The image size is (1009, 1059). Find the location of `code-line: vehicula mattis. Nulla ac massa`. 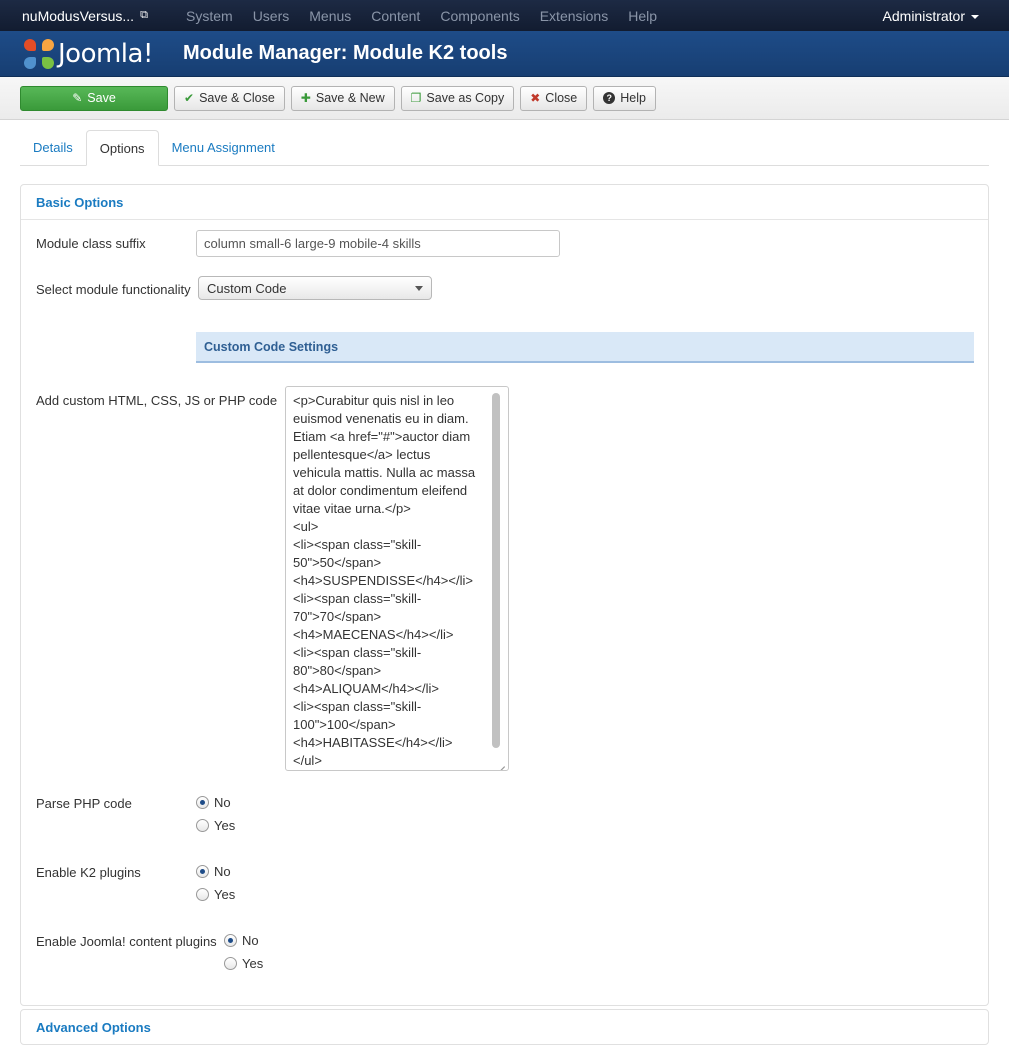

code-line: vehicula mattis. Nulla ac massa is located at coordinates (384, 472).